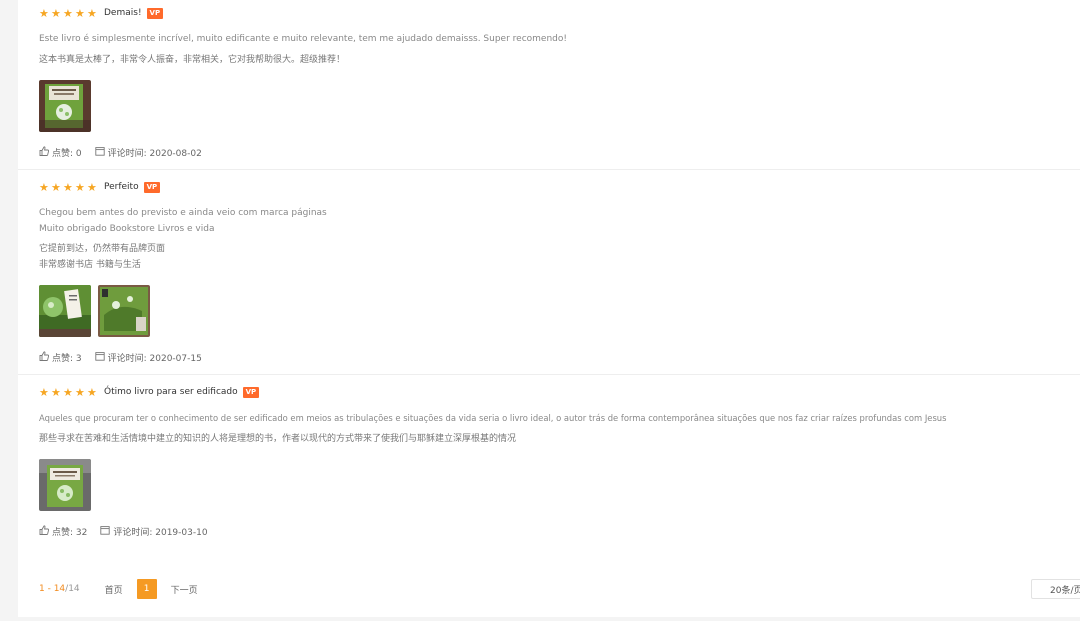 The height and width of the screenshot is (621, 1080). Describe the element at coordinates (67, 357) in the screenshot. I see `likes-count: 点赞: 3` at that location.